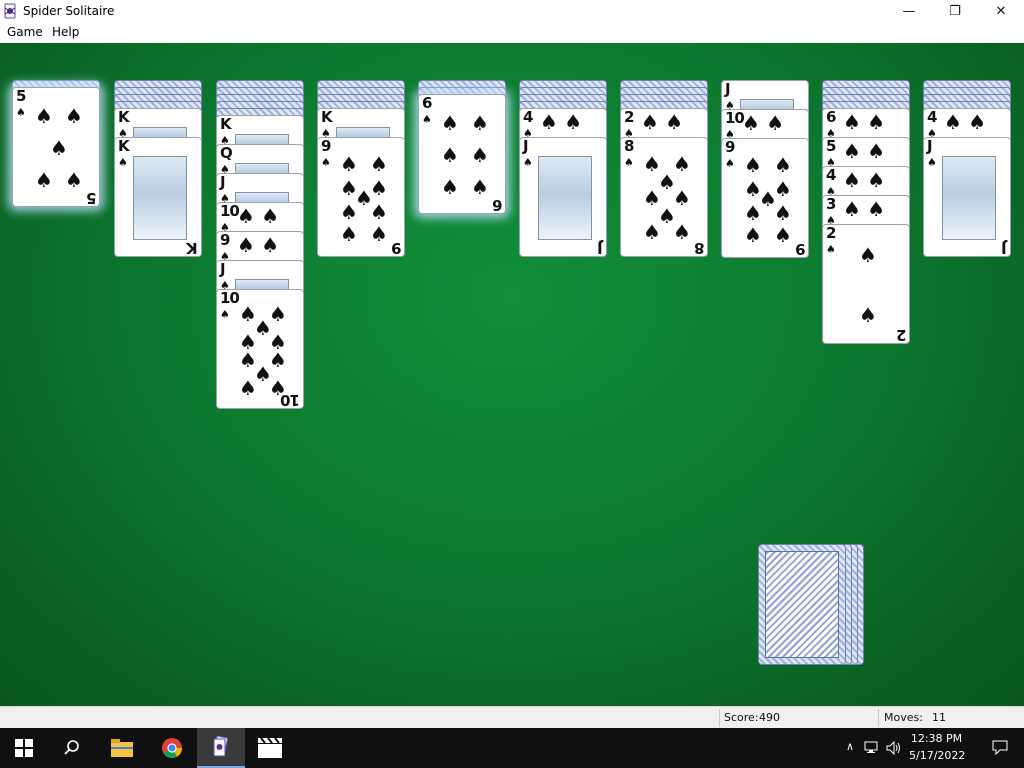 This screenshot has height=768, width=1024. Describe the element at coordinates (25, 32) in the screenshot. I see `menu-game: Game` at that location.